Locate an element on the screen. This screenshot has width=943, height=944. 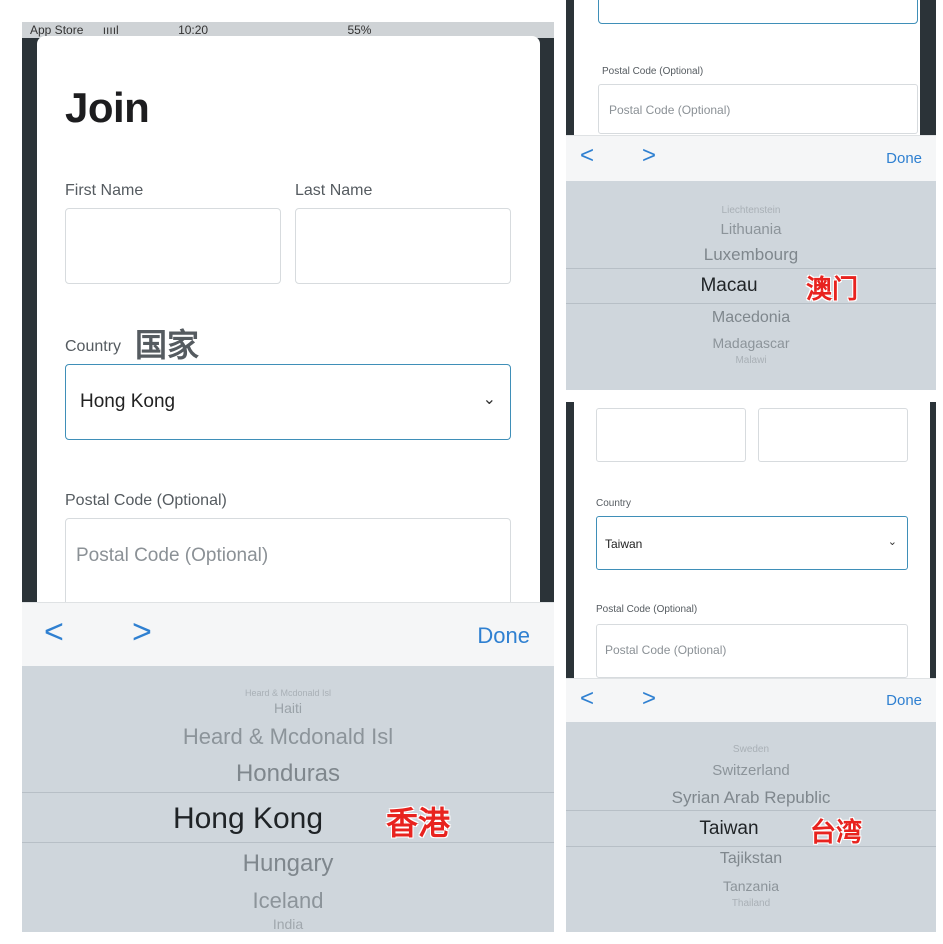
country-select: Taiwan ⌄ is located at coordinates (752, 543).